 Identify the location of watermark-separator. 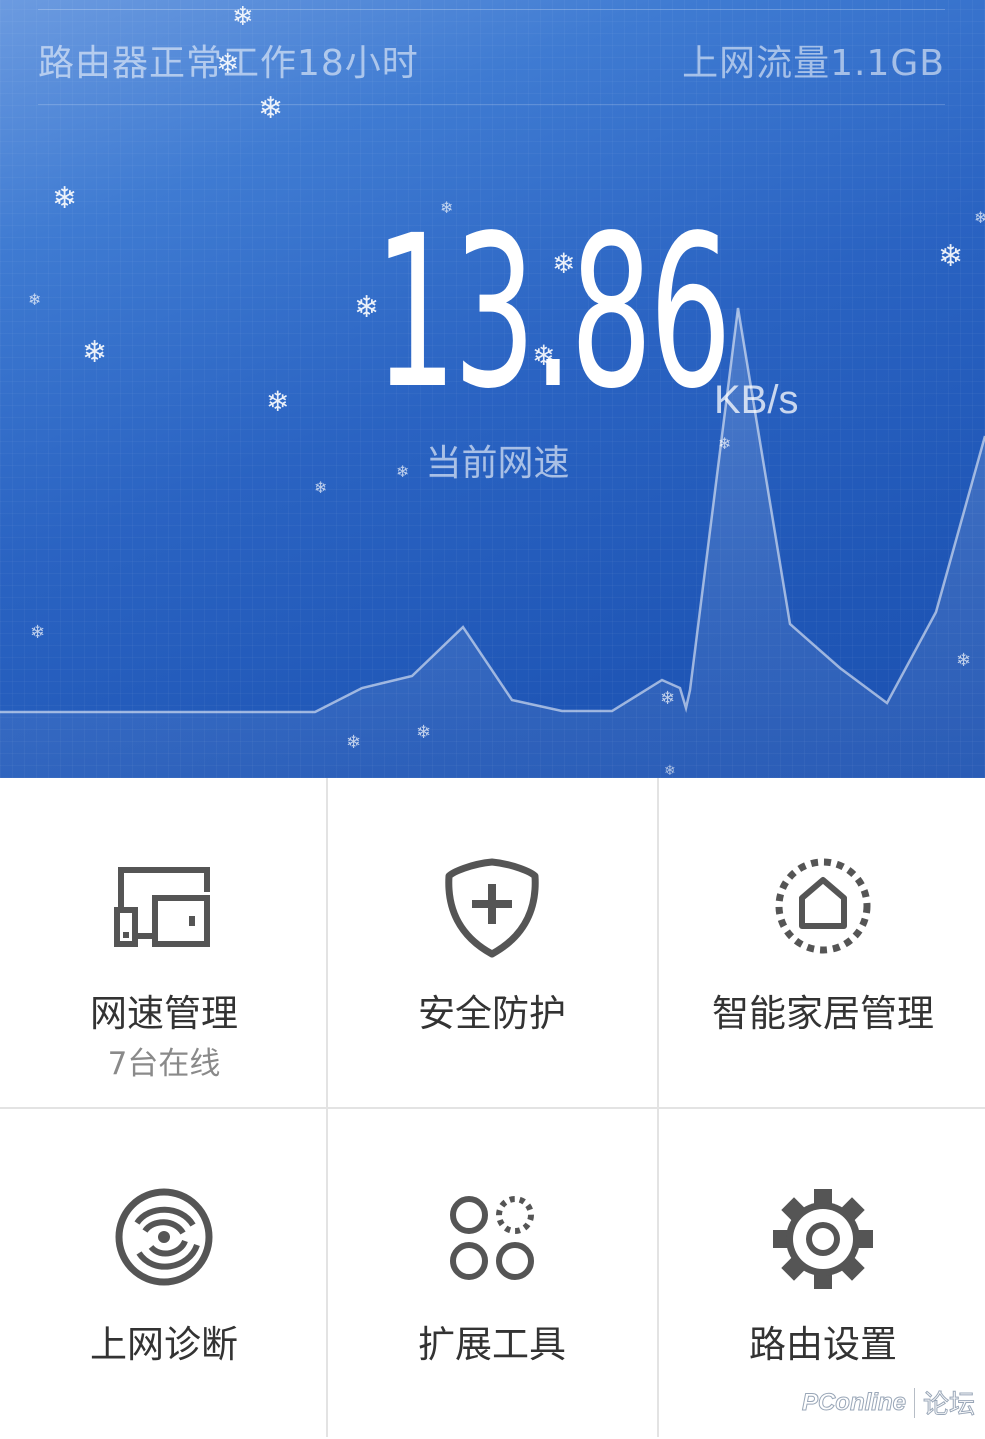
(914, 1402).